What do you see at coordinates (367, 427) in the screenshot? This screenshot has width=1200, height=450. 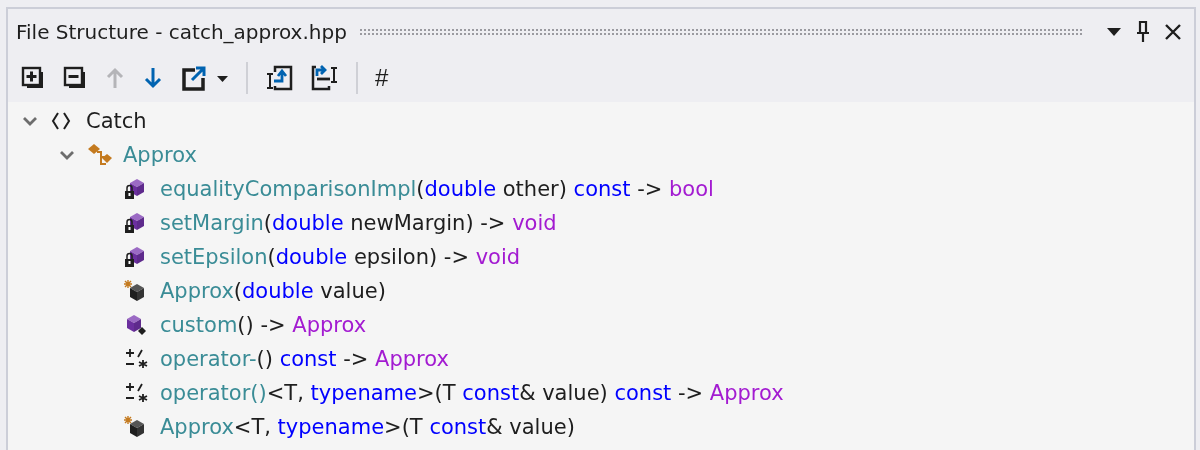 I see `tree-item: Approx<T, typename>(T const& value)` at bounding box center [367, 427].